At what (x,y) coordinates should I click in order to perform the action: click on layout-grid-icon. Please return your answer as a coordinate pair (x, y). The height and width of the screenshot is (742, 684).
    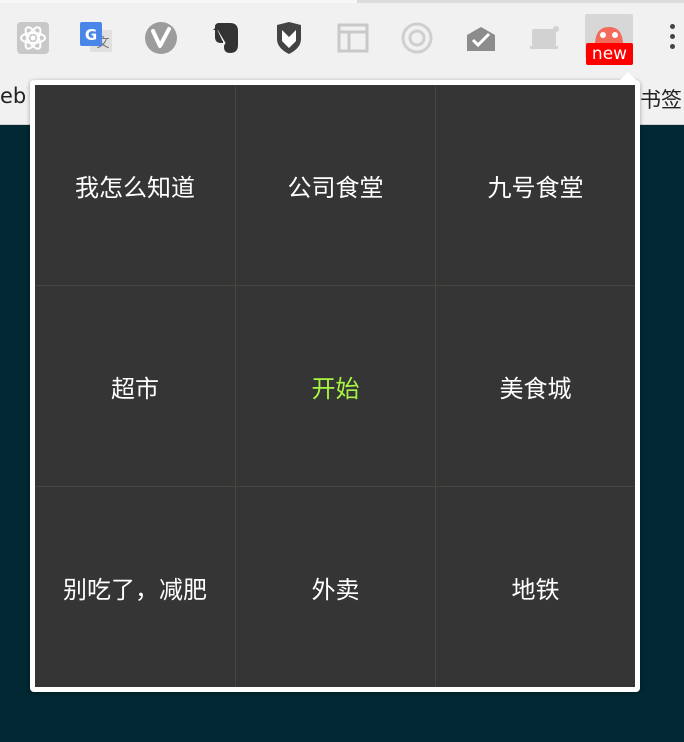
    Looking at the image, I should click on (353, 38).